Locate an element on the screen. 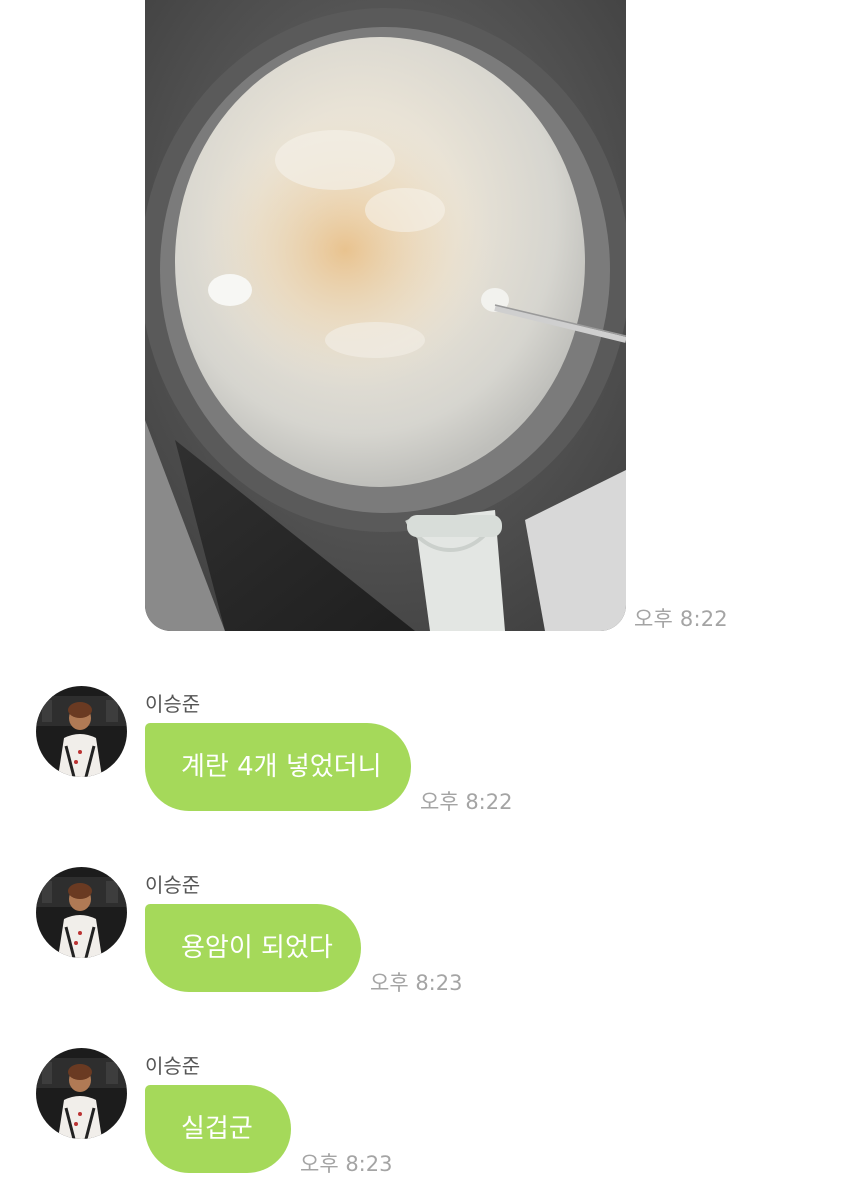 This screenshot has width=864, height=1200. message-row: 이승준 용암이 되었다 오후 8:23 is located at coordinates (432, 947).